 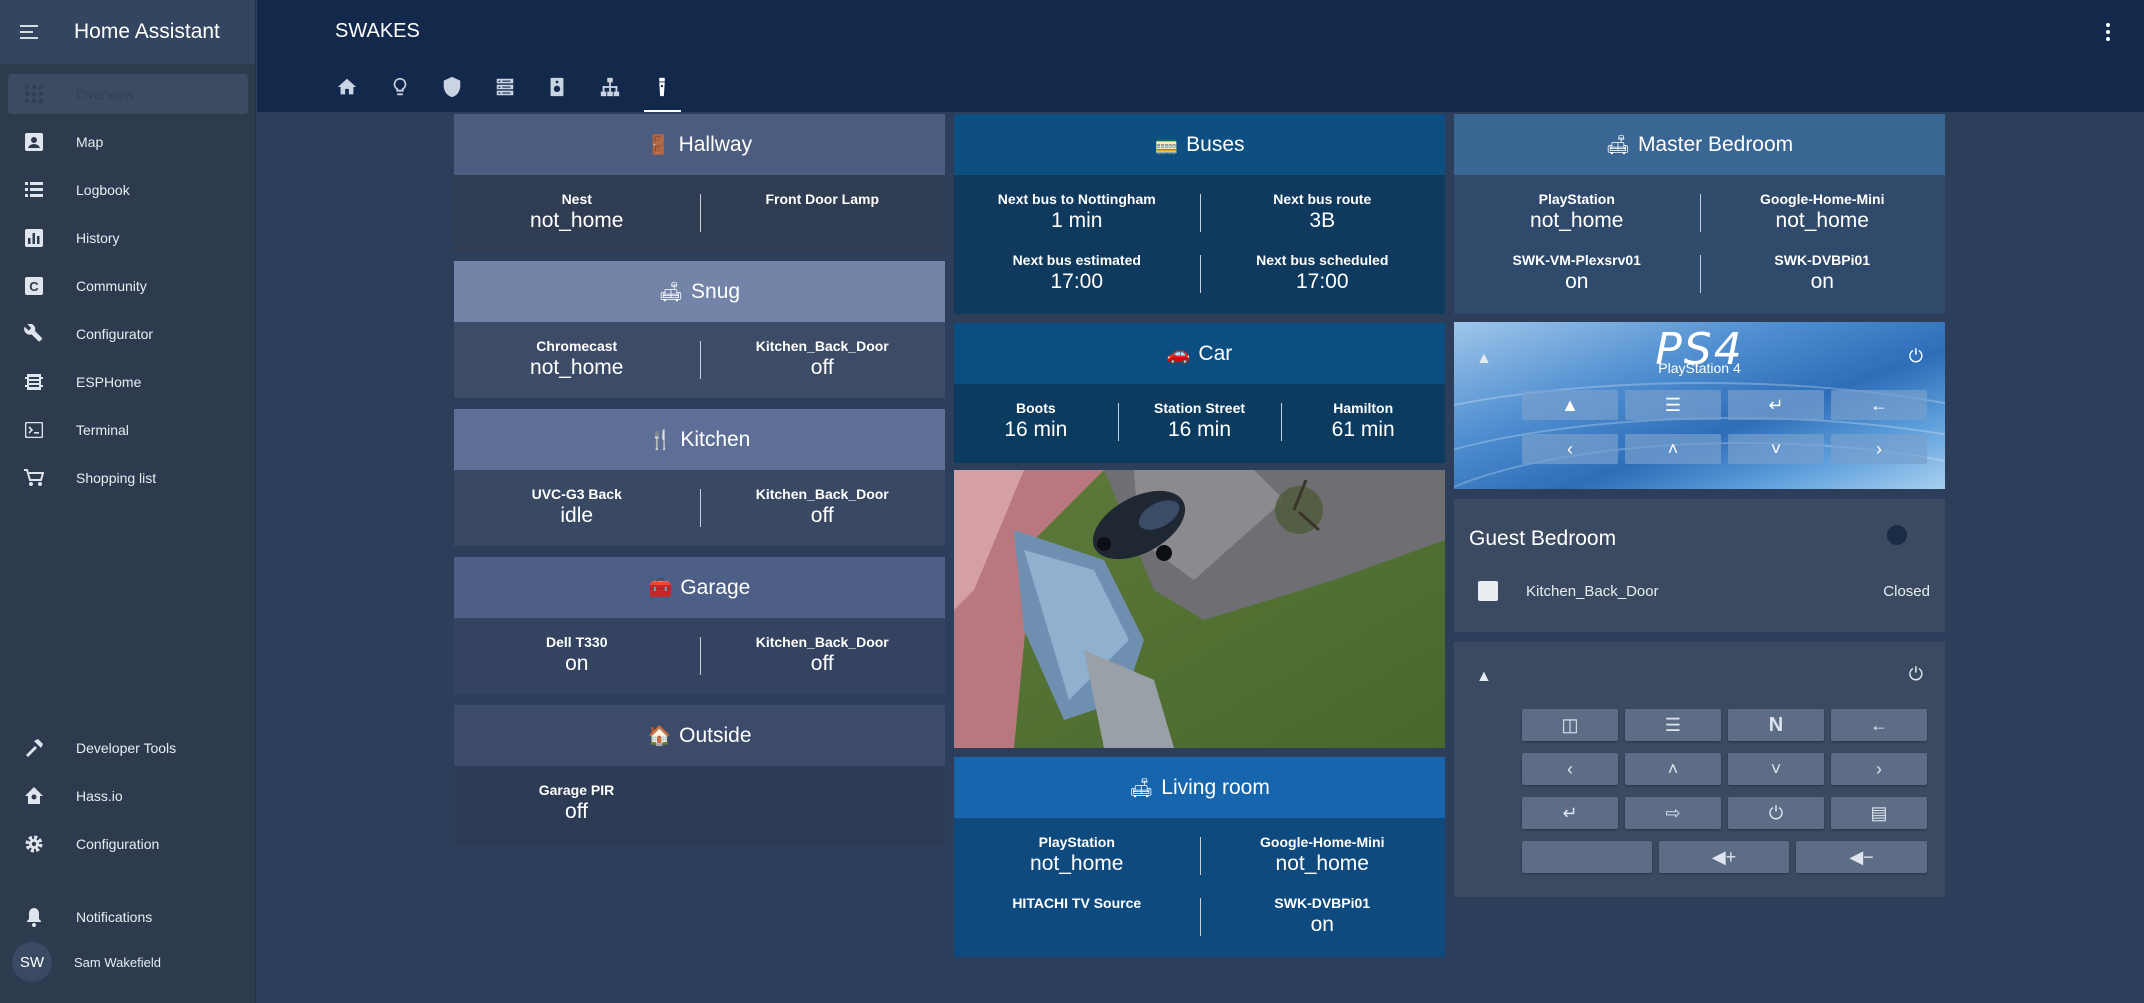 I want to click on sidebar-item-history: History, so click(x=128, y=238).